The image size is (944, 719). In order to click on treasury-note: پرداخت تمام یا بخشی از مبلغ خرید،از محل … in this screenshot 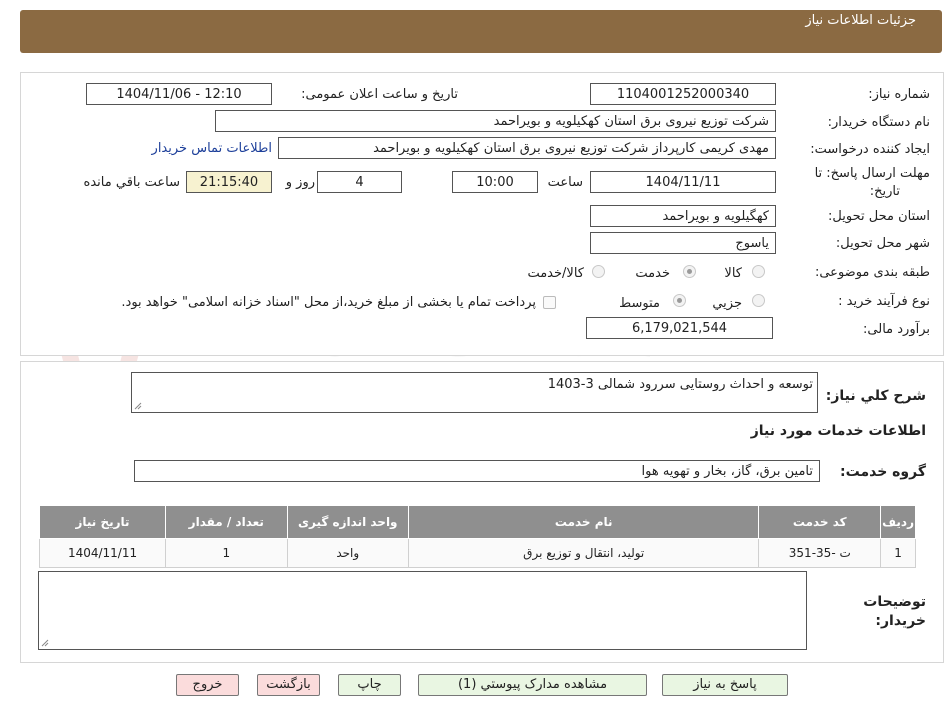, I will do `click(328, 302)`.